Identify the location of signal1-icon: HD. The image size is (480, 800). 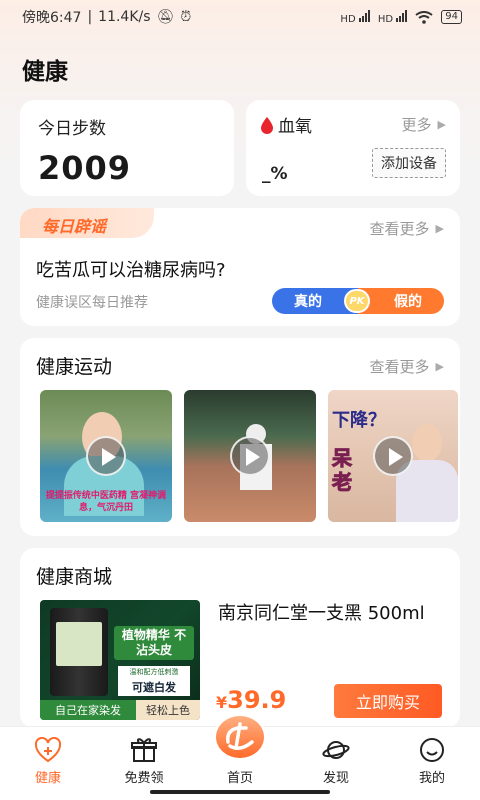
(355, 17).